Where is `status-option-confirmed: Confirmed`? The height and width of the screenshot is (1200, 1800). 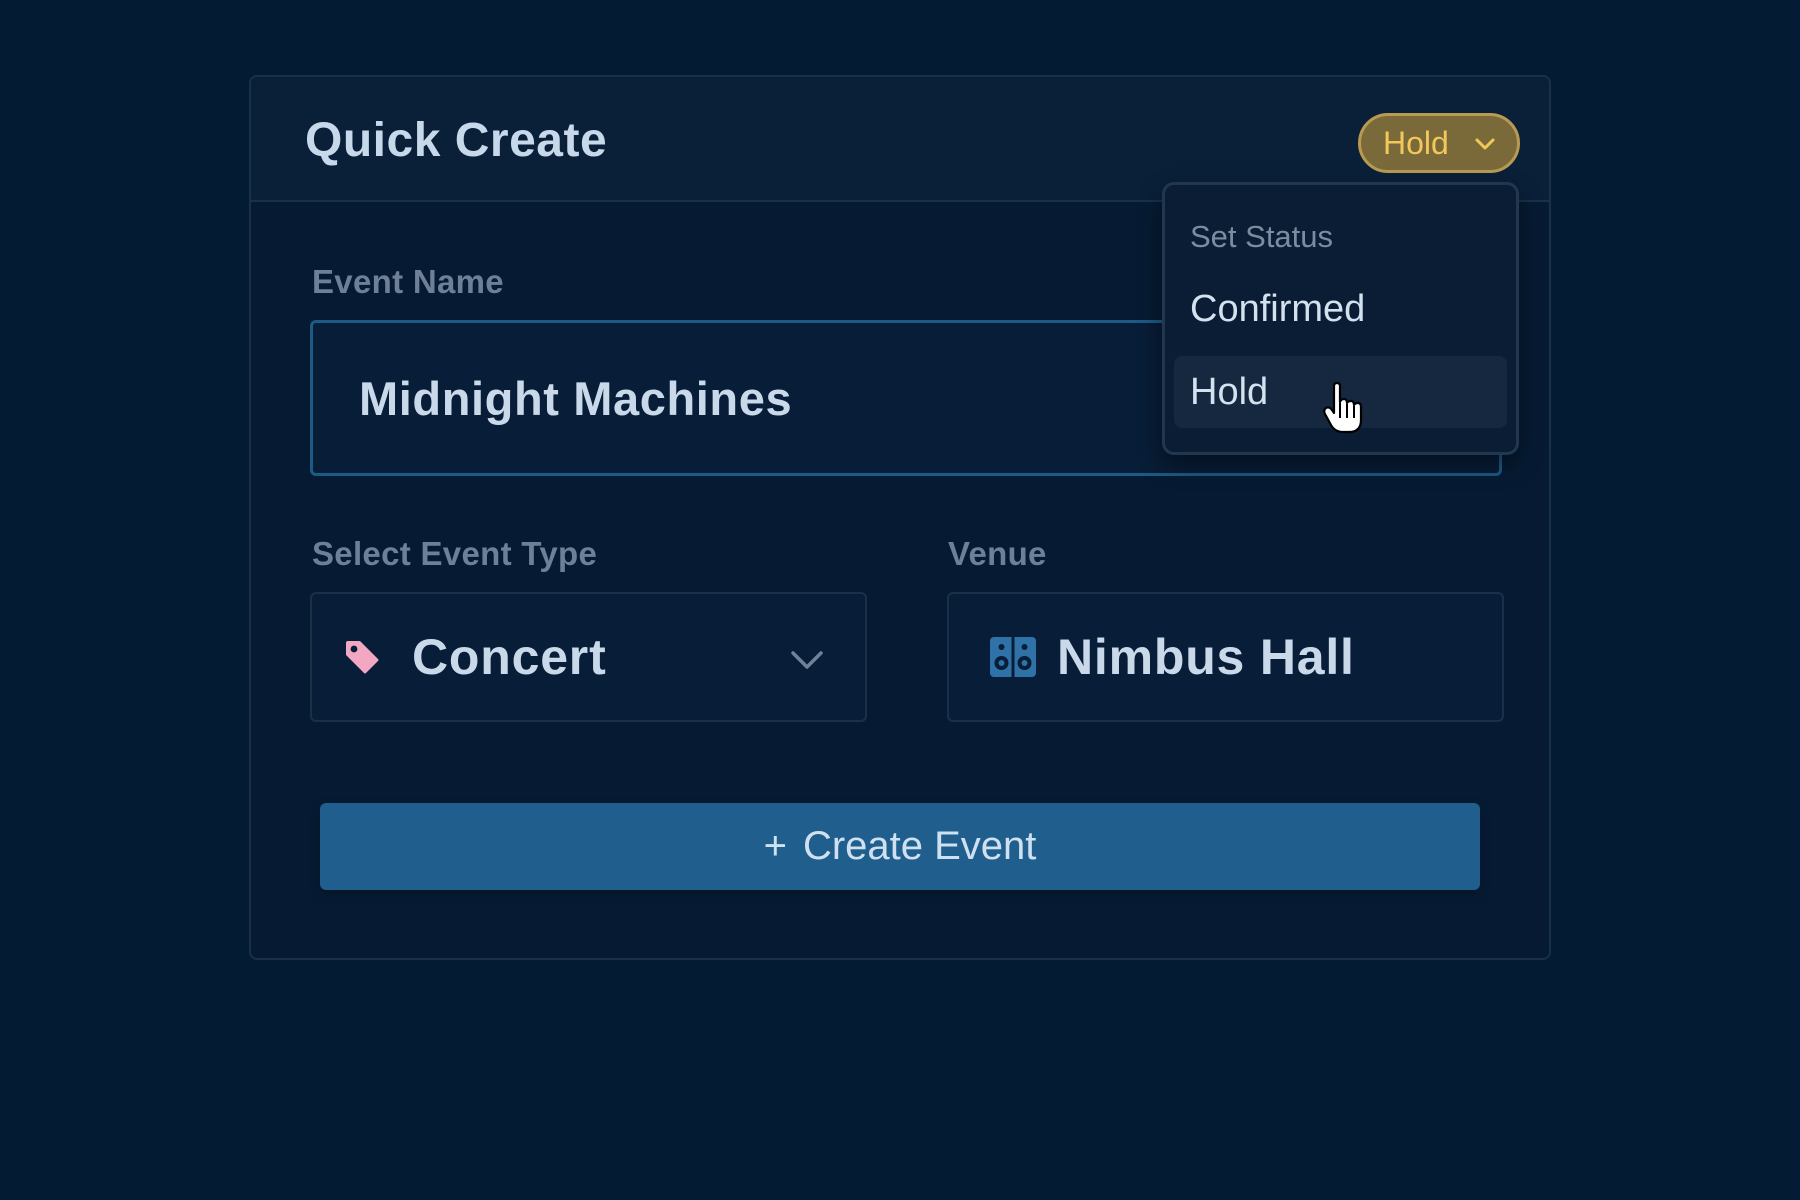 status-option-confirmed: Confirmed is located at coordinates (1340, 309).